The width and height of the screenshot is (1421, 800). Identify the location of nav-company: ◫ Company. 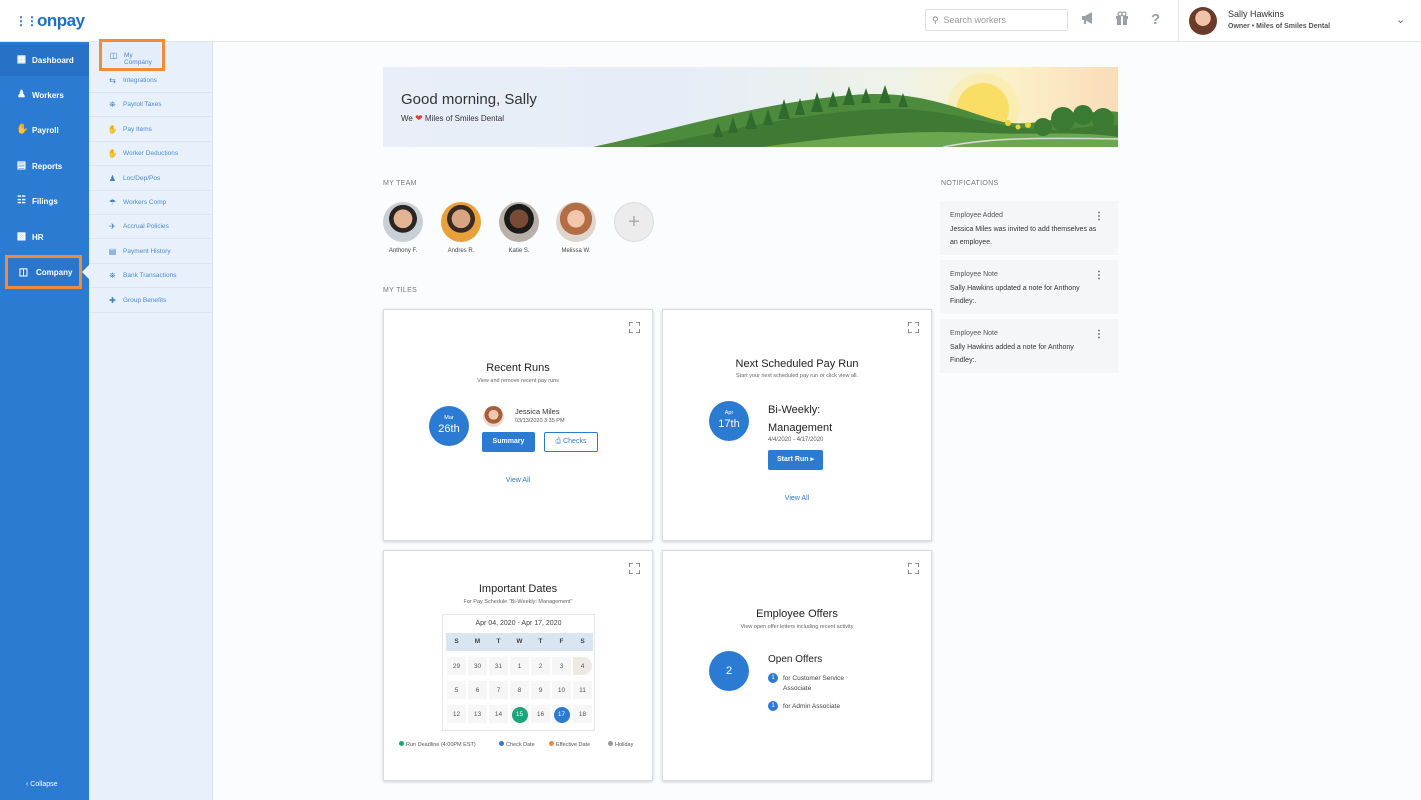
(43, 272).